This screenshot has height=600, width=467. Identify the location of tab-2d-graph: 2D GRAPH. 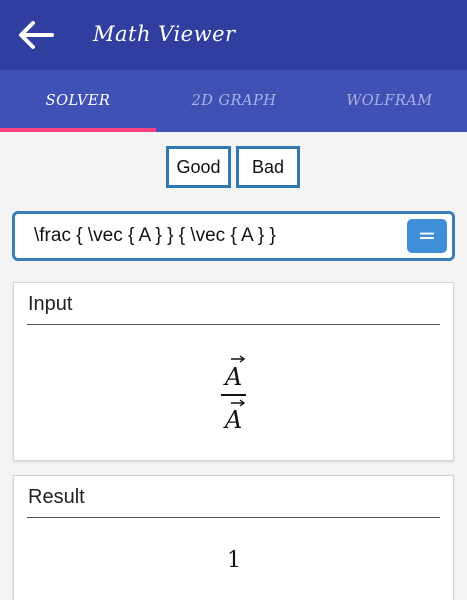
(234, 101).